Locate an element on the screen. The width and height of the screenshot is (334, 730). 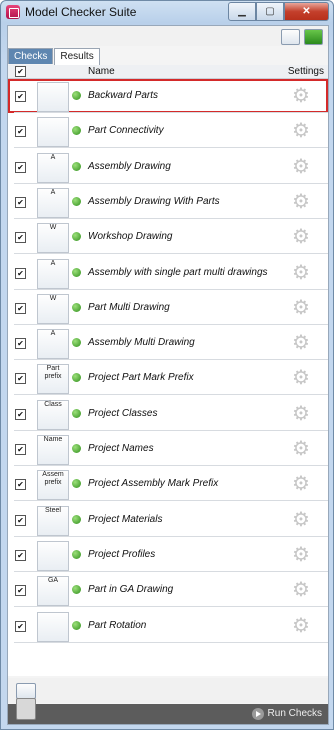
minimize-button: ▁ is located at coordinates (242, 11).